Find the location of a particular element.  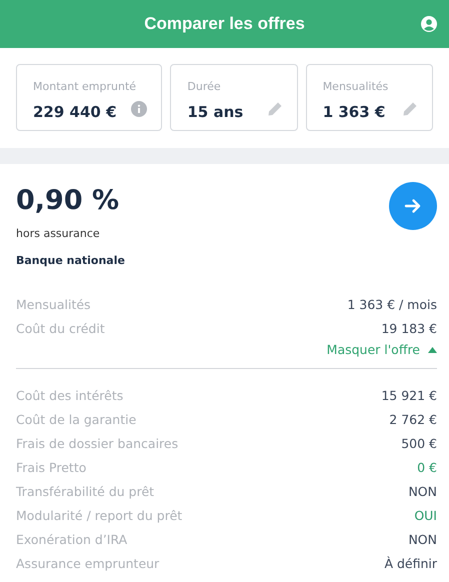

row-label: Coût de la garantie is located at coordinates (76, 420).